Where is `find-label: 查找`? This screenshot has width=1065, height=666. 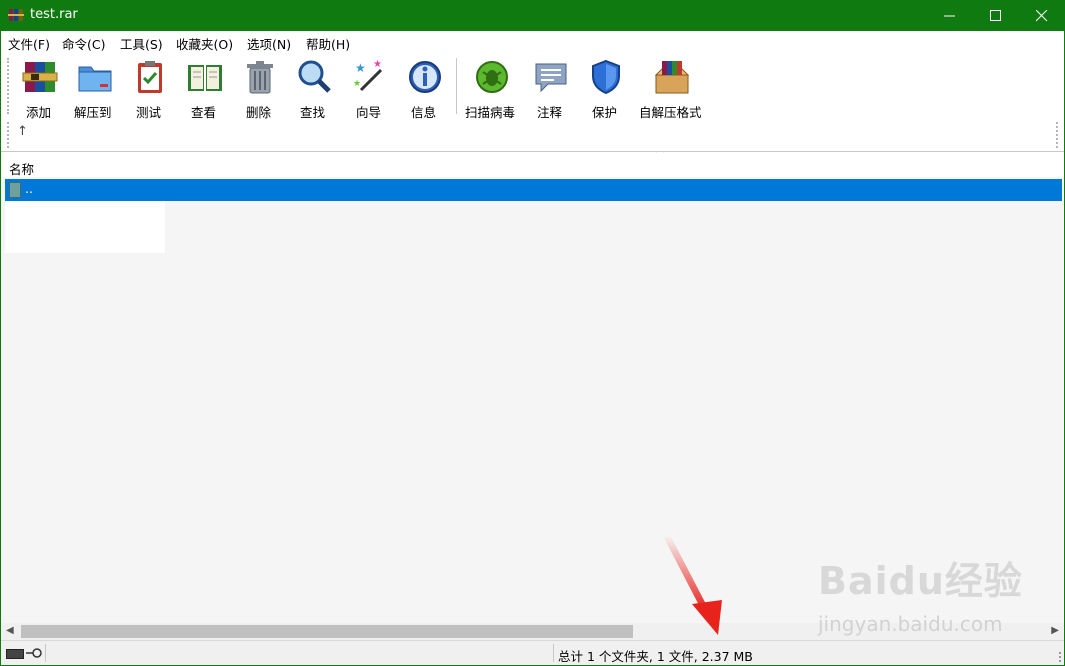 find-label: 查找 is located at coordinates (313, 112).